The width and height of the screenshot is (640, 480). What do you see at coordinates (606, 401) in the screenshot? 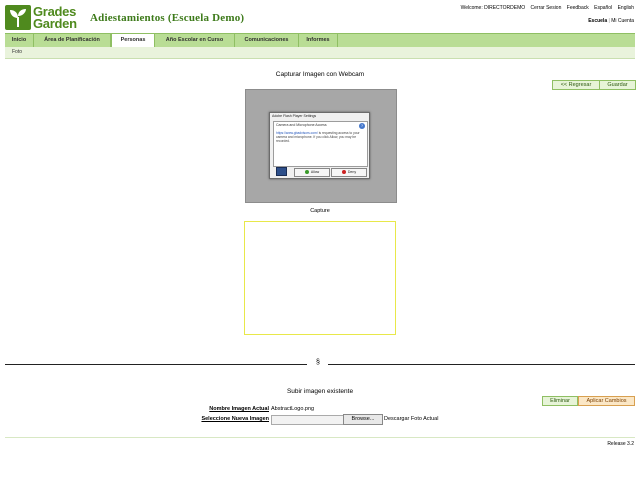
I see `apply-changes-button: Aplicar Cambios` at bounding box center [606, 401].